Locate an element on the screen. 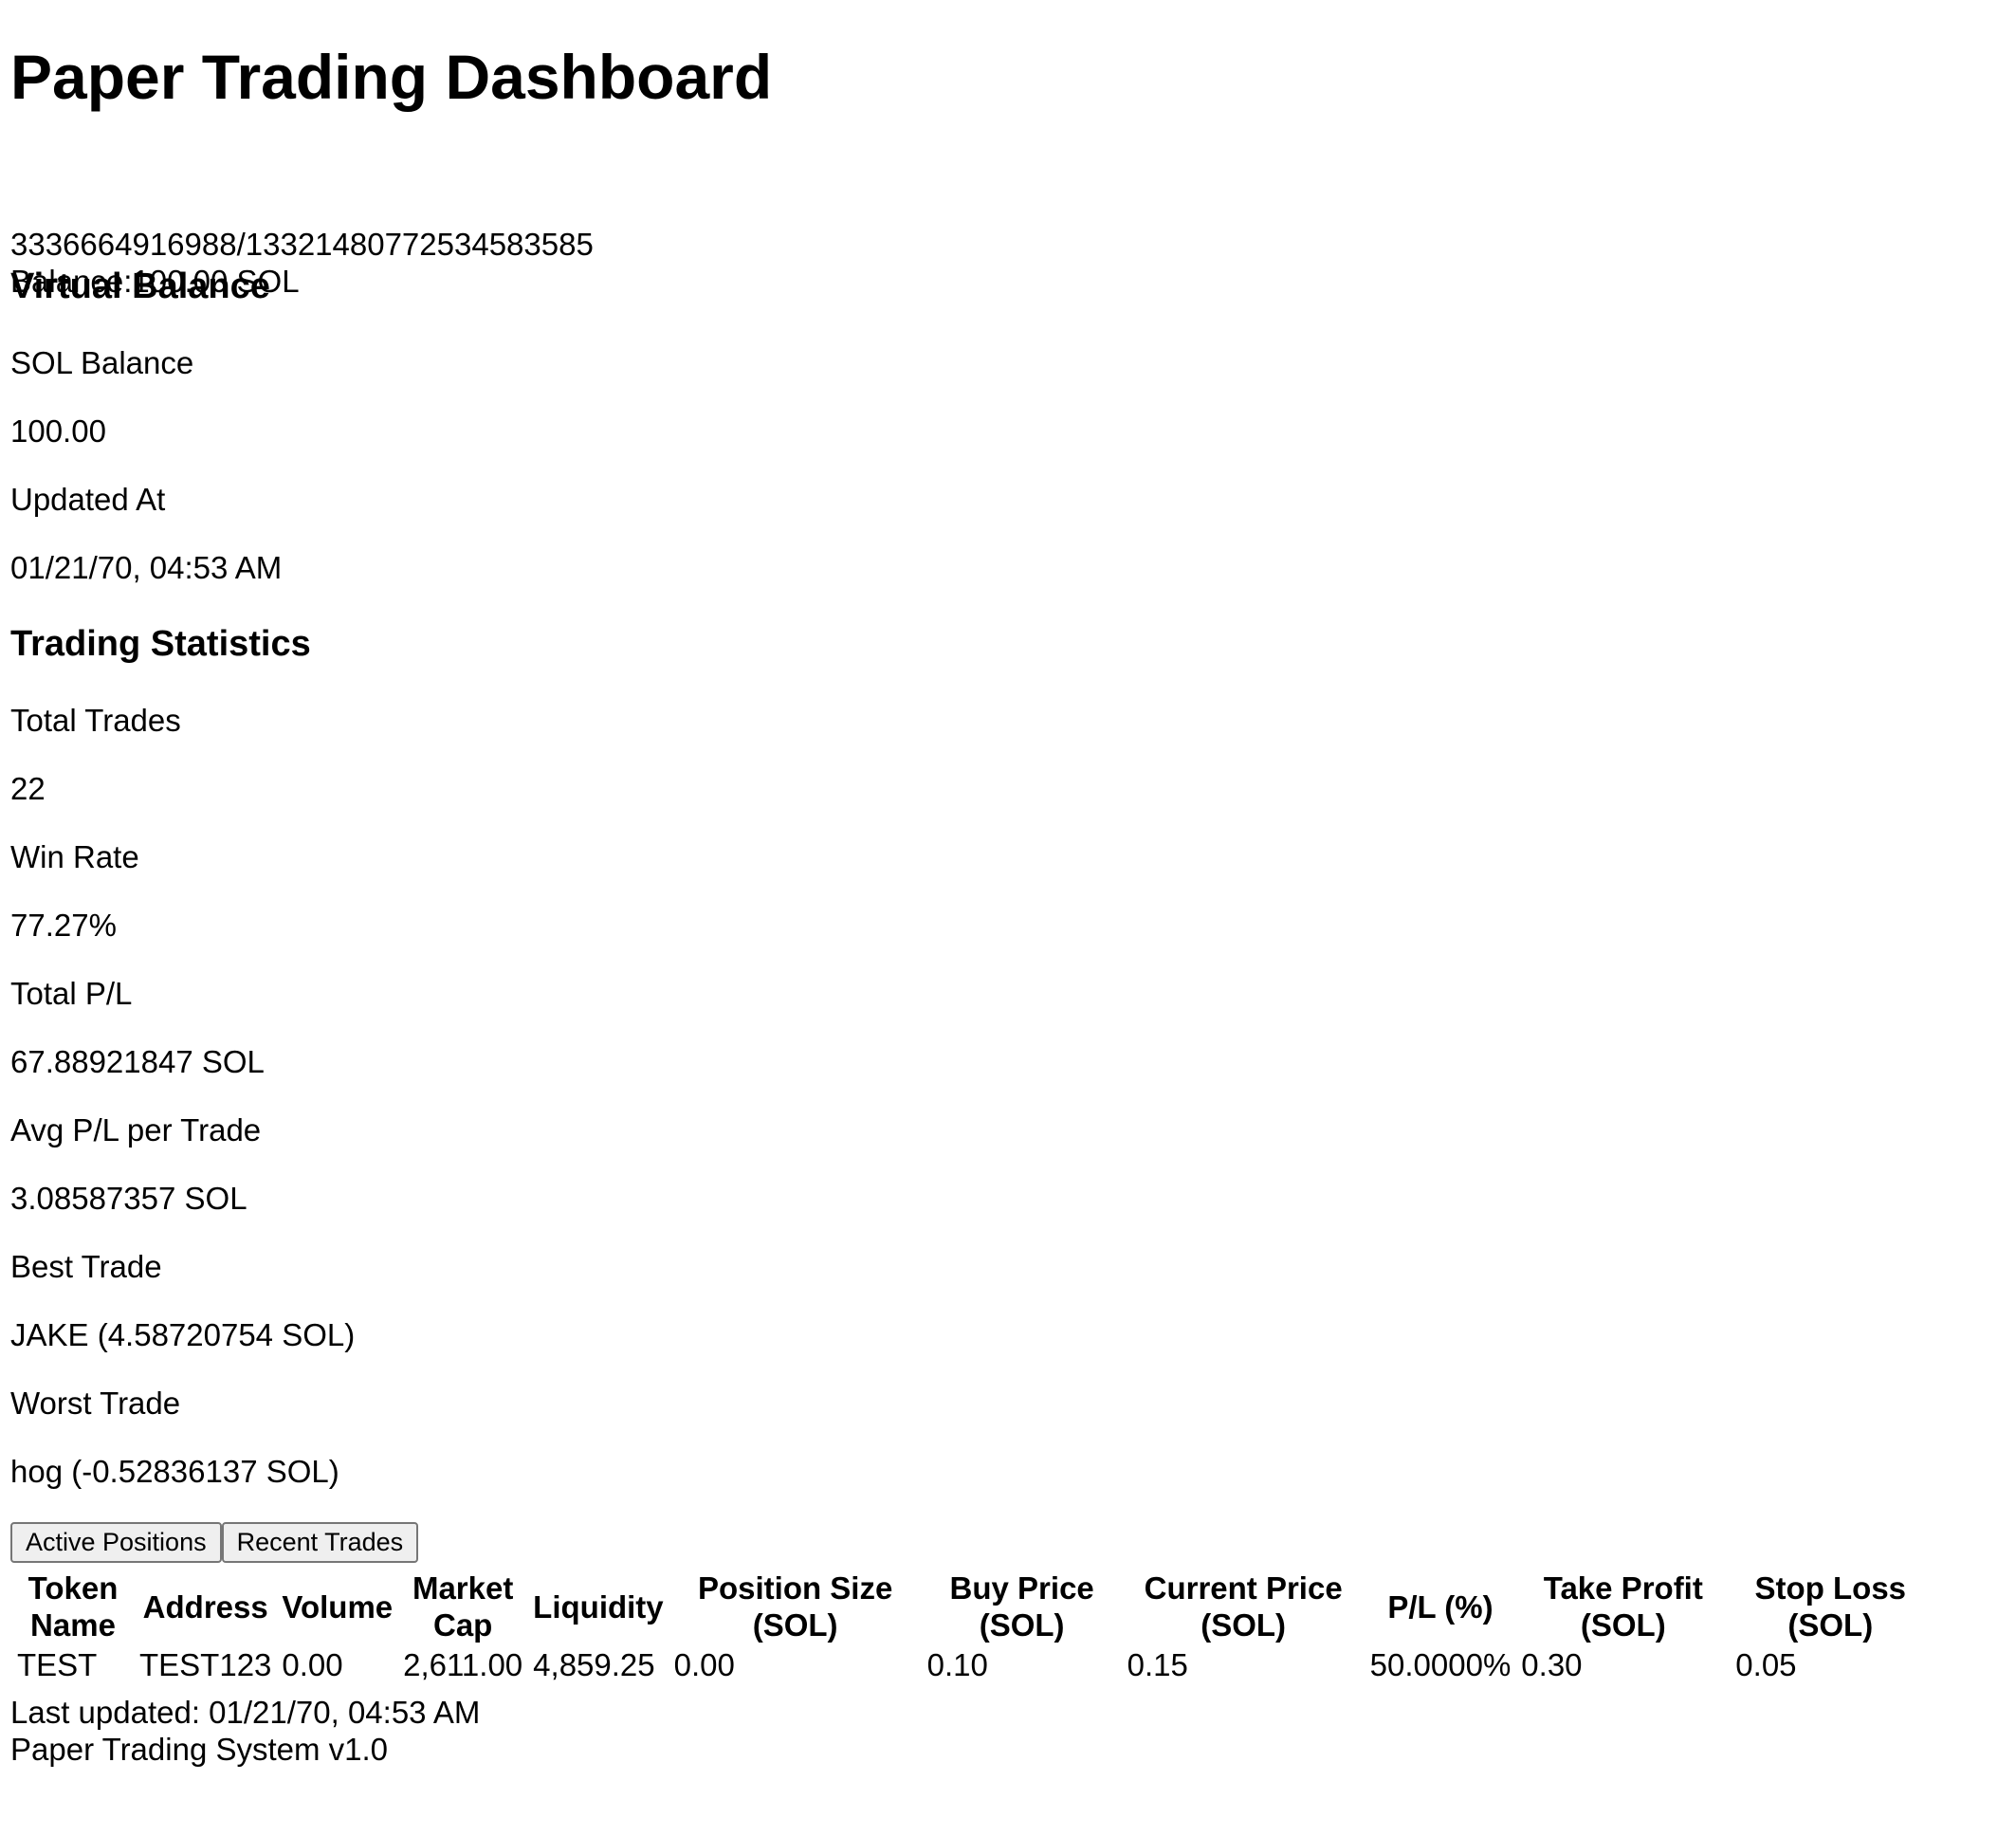 This screenshot has height=1836, width=2016. col-liquidity: Liquidity is located at coordinates (598, 1606).